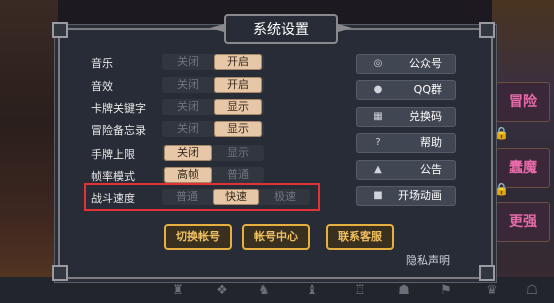 This screenshot has width=554, height=303. What do you see at coordinates (102, 63) in the screenshot?
I see `setting-label-music: 音乐` at bounding box center [102, 63].